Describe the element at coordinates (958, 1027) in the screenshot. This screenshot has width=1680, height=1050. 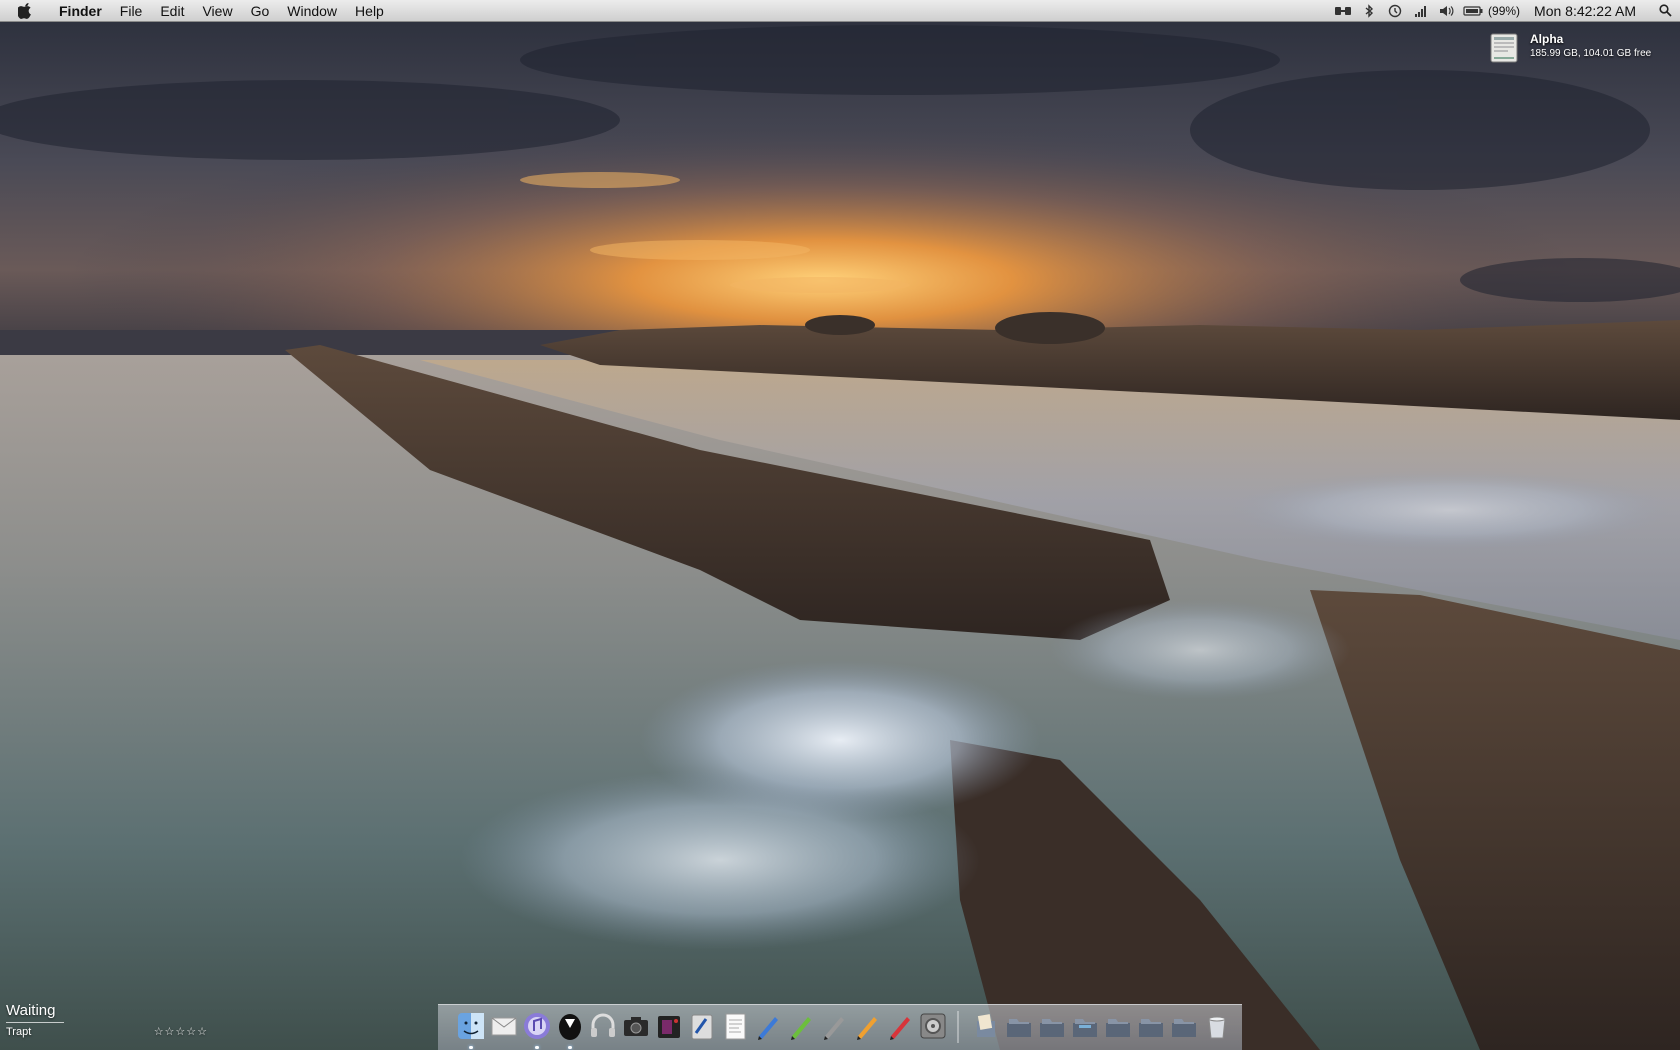
I see `dock-separator` at that location.